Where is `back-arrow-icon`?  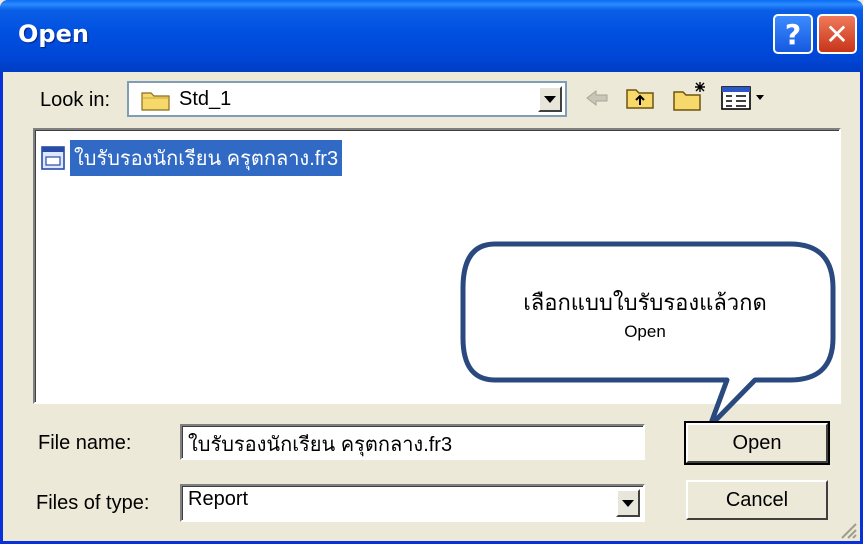 back-arrow-icon is located at coordinates (597, 98).